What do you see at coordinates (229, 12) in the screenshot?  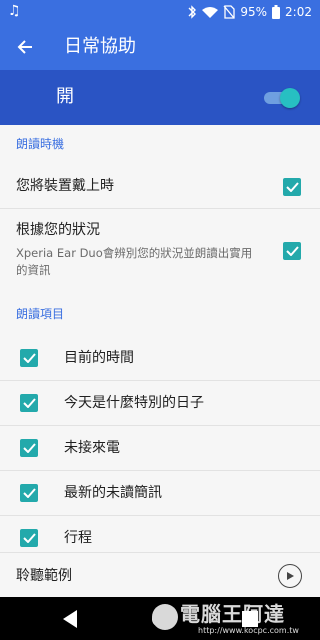 I see `no-sim-icon` at bounding box center [229, 12].